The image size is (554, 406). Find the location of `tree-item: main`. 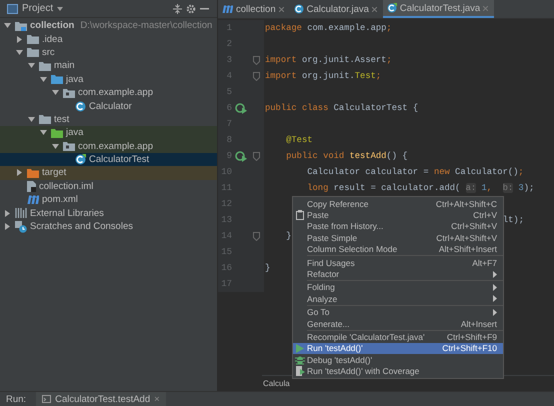

tree-item: main is located at coordinates (108, 66).